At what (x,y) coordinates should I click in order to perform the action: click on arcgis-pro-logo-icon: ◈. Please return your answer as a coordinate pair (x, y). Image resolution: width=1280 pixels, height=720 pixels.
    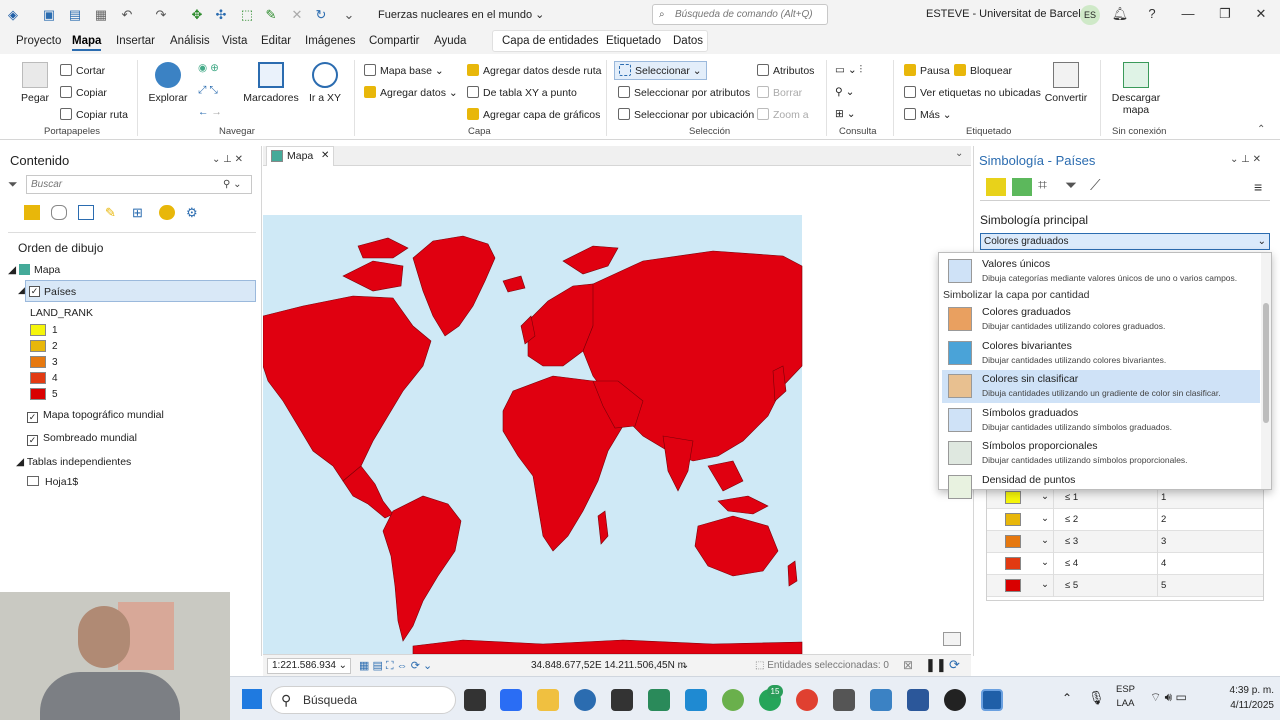
    Looking at the image, I should click on (13, 15).